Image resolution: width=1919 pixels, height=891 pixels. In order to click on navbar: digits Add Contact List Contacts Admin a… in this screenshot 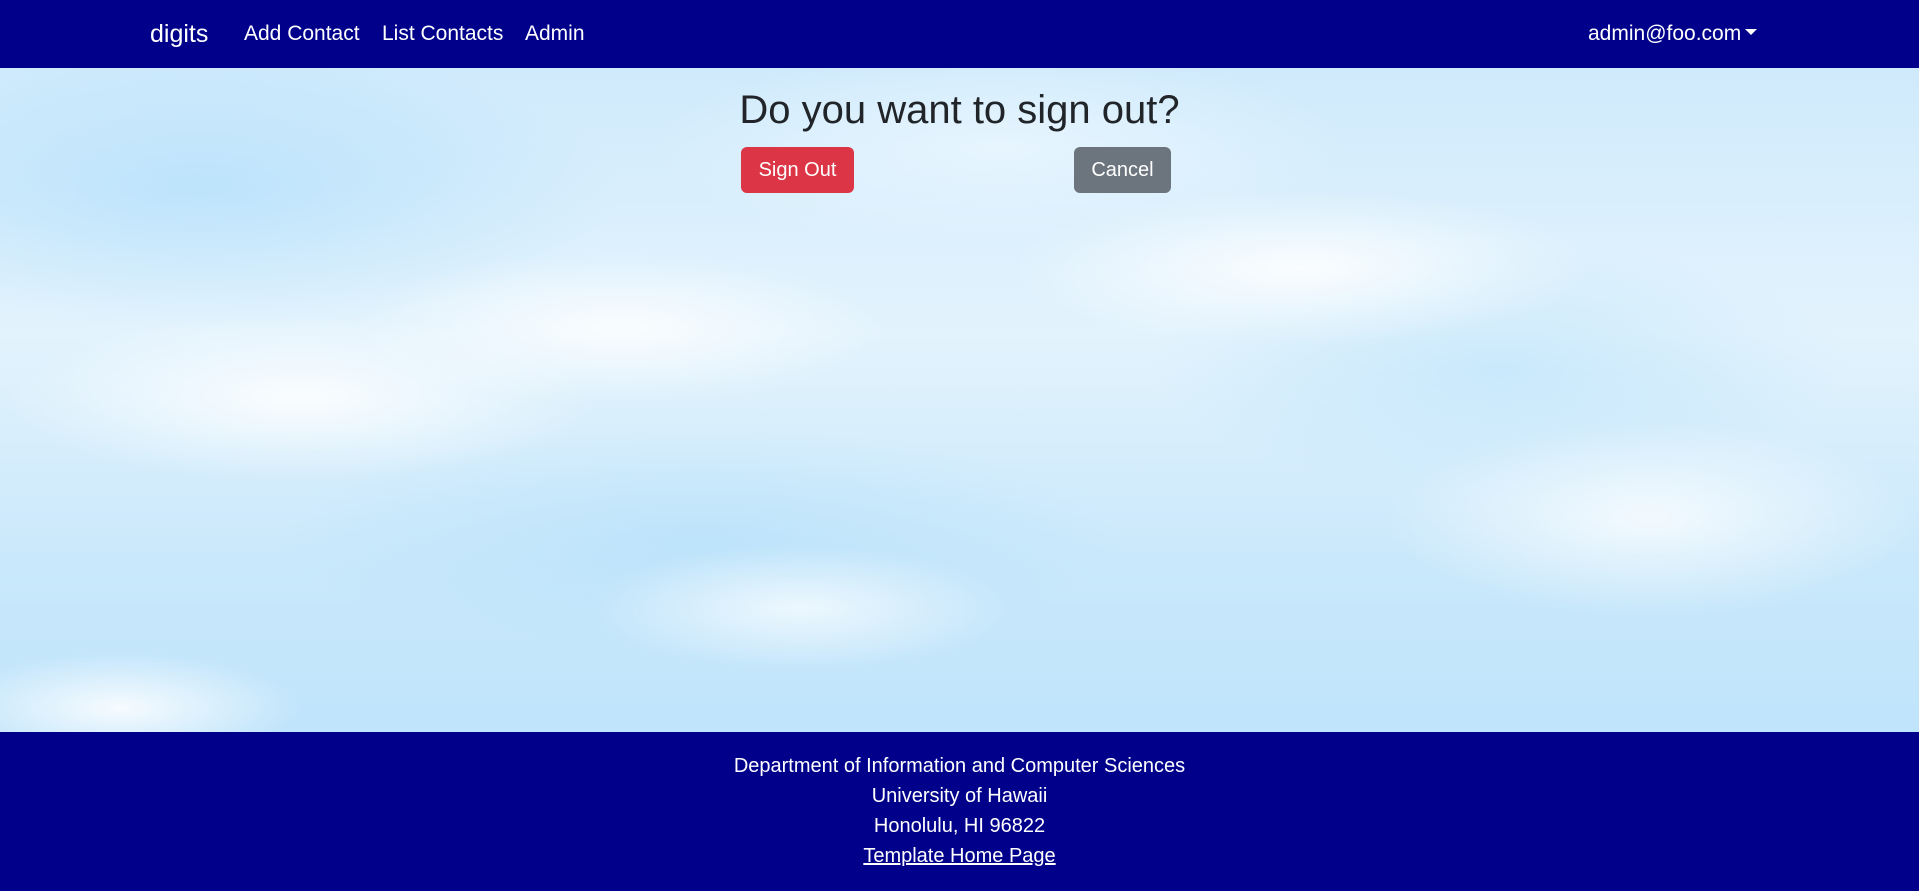, I will do `click(959, 34)`.